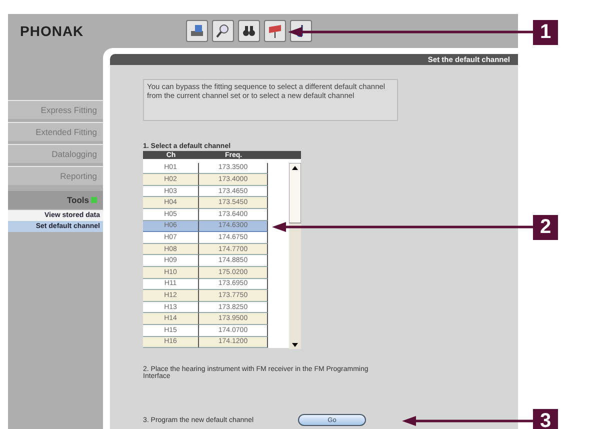  Describe the element at coordinates (55, 200) in the screenshot. I see `sidebar-section: Tools` at that location.